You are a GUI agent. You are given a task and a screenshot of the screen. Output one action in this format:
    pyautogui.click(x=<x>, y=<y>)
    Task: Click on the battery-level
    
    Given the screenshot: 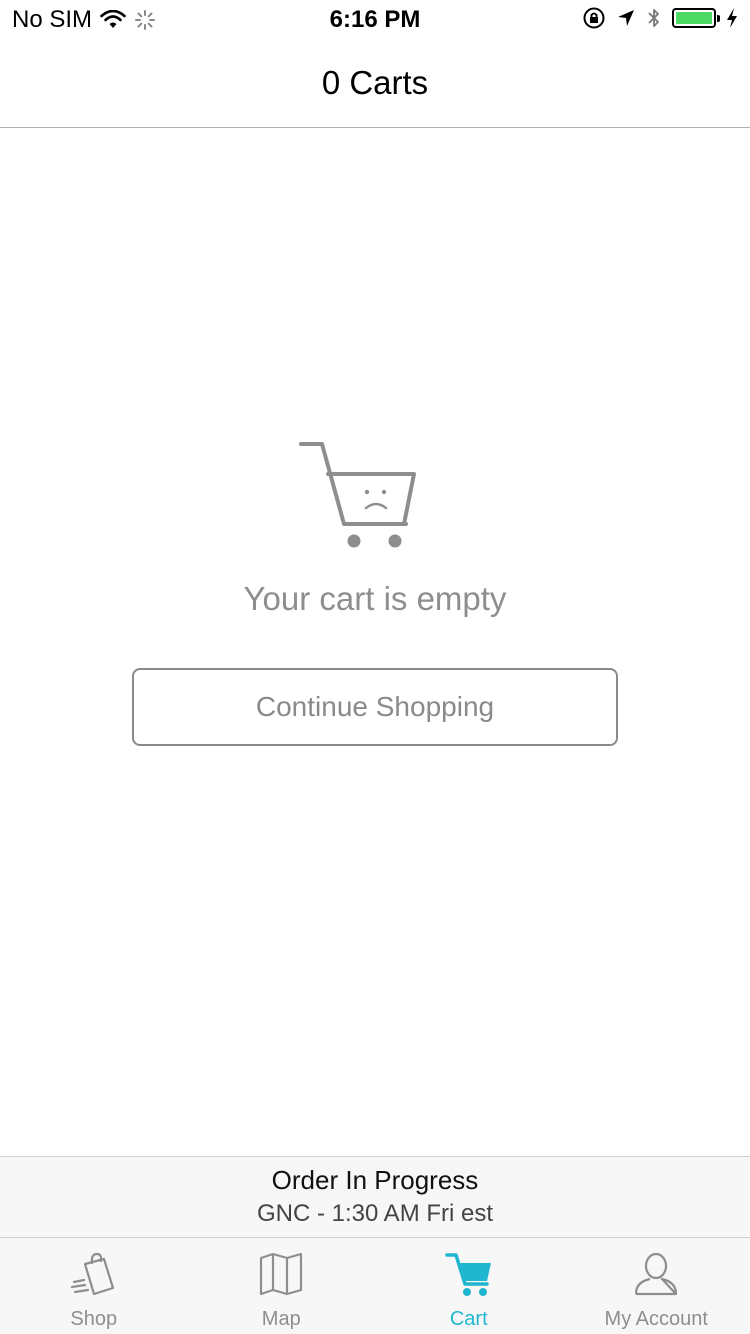 What is the action you would take?
    pyautogui.click(x=694, y=18)
    